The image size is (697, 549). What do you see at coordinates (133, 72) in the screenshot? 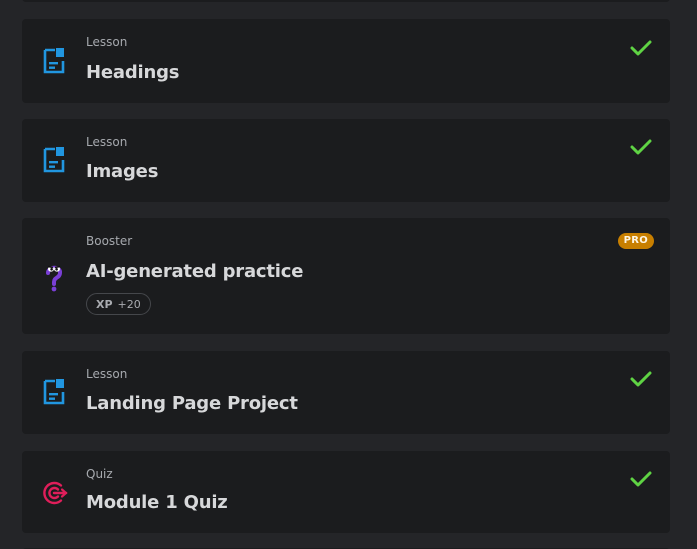
I see `item-title: Headings` at bounding box center [133, 72].